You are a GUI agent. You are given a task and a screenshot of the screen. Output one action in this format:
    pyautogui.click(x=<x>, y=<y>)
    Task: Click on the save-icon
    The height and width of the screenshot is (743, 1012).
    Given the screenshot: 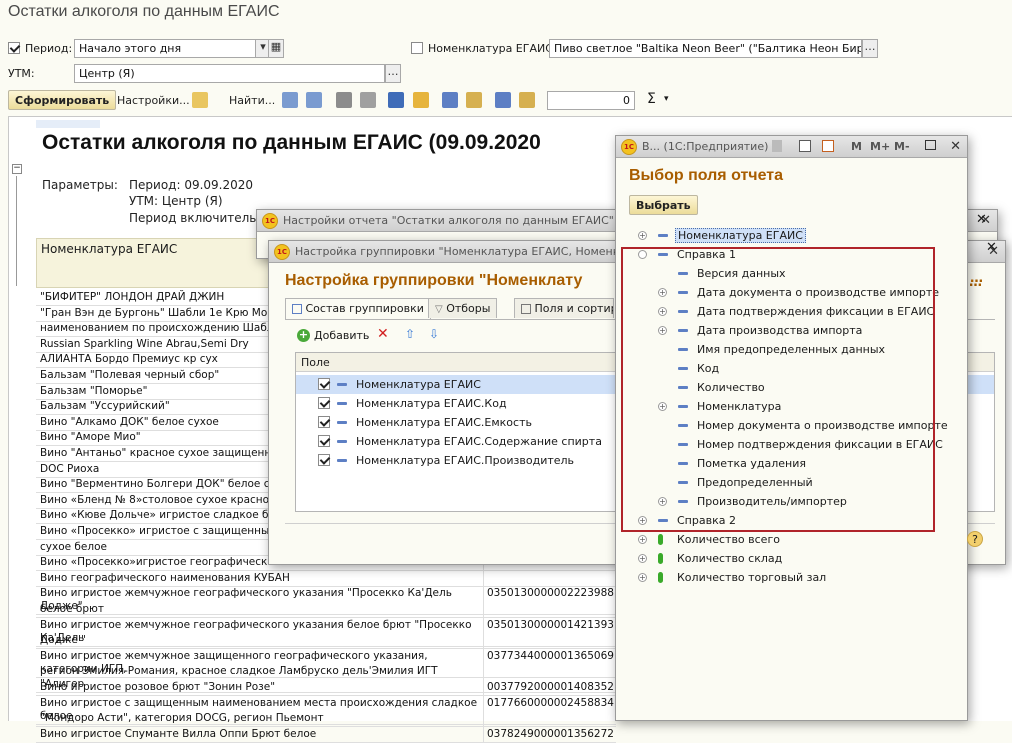 What is the action you would take?
    pyautogui.click(x=396, y=100)
    